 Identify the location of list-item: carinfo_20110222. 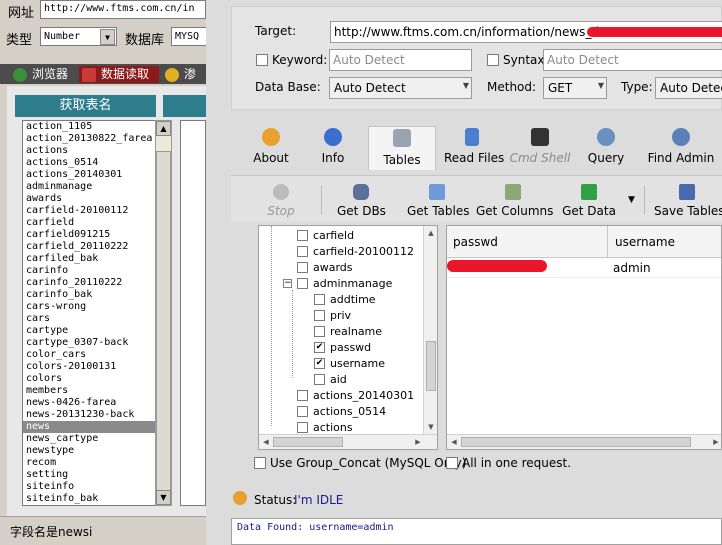
(97, 283).